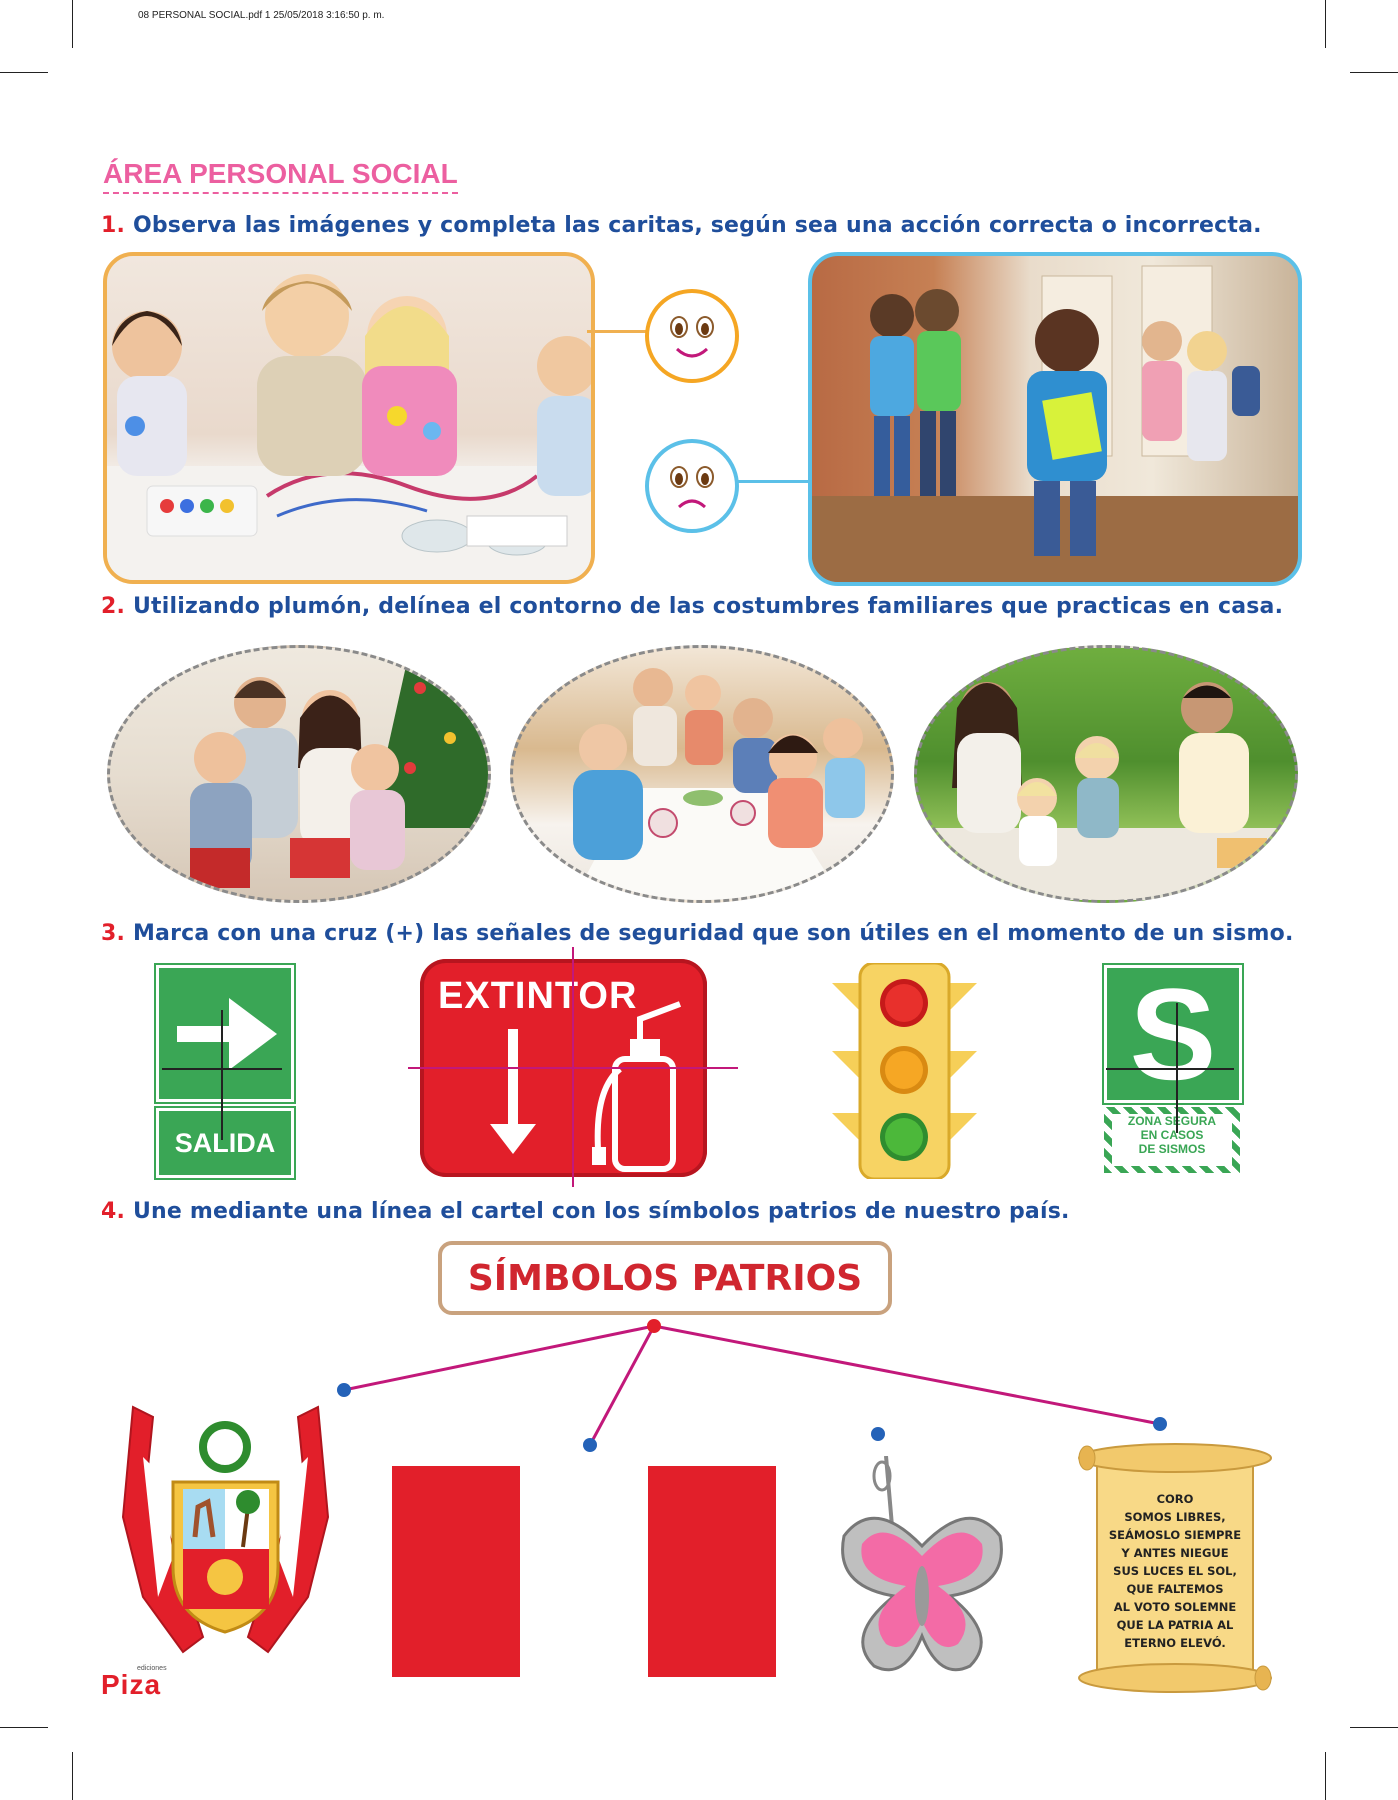 Image resolution: width=1398 pixels, height=1800 pixels. I want to click on anthem-line: AL VOTO SOLEMNE, so click(1175, 1607).